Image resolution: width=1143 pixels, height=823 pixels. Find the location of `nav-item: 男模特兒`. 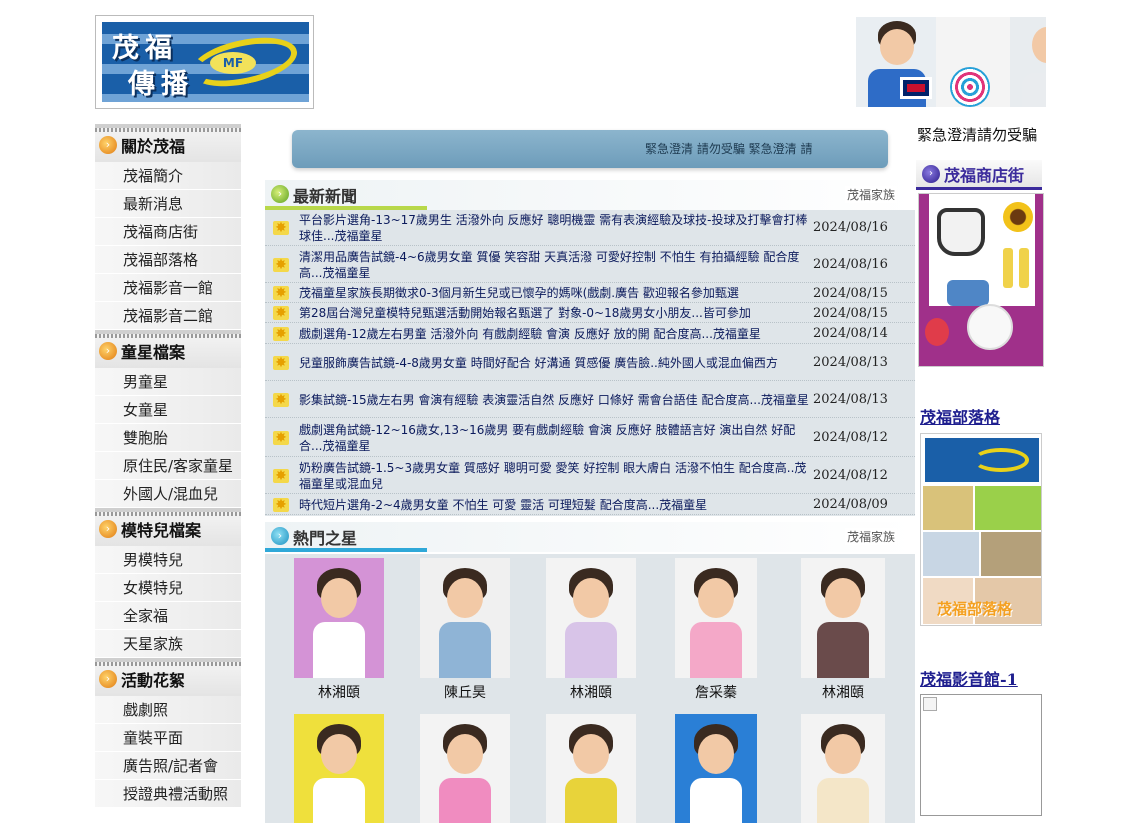

nav-item: 男模特兒 is located at coordinates (168, 560).